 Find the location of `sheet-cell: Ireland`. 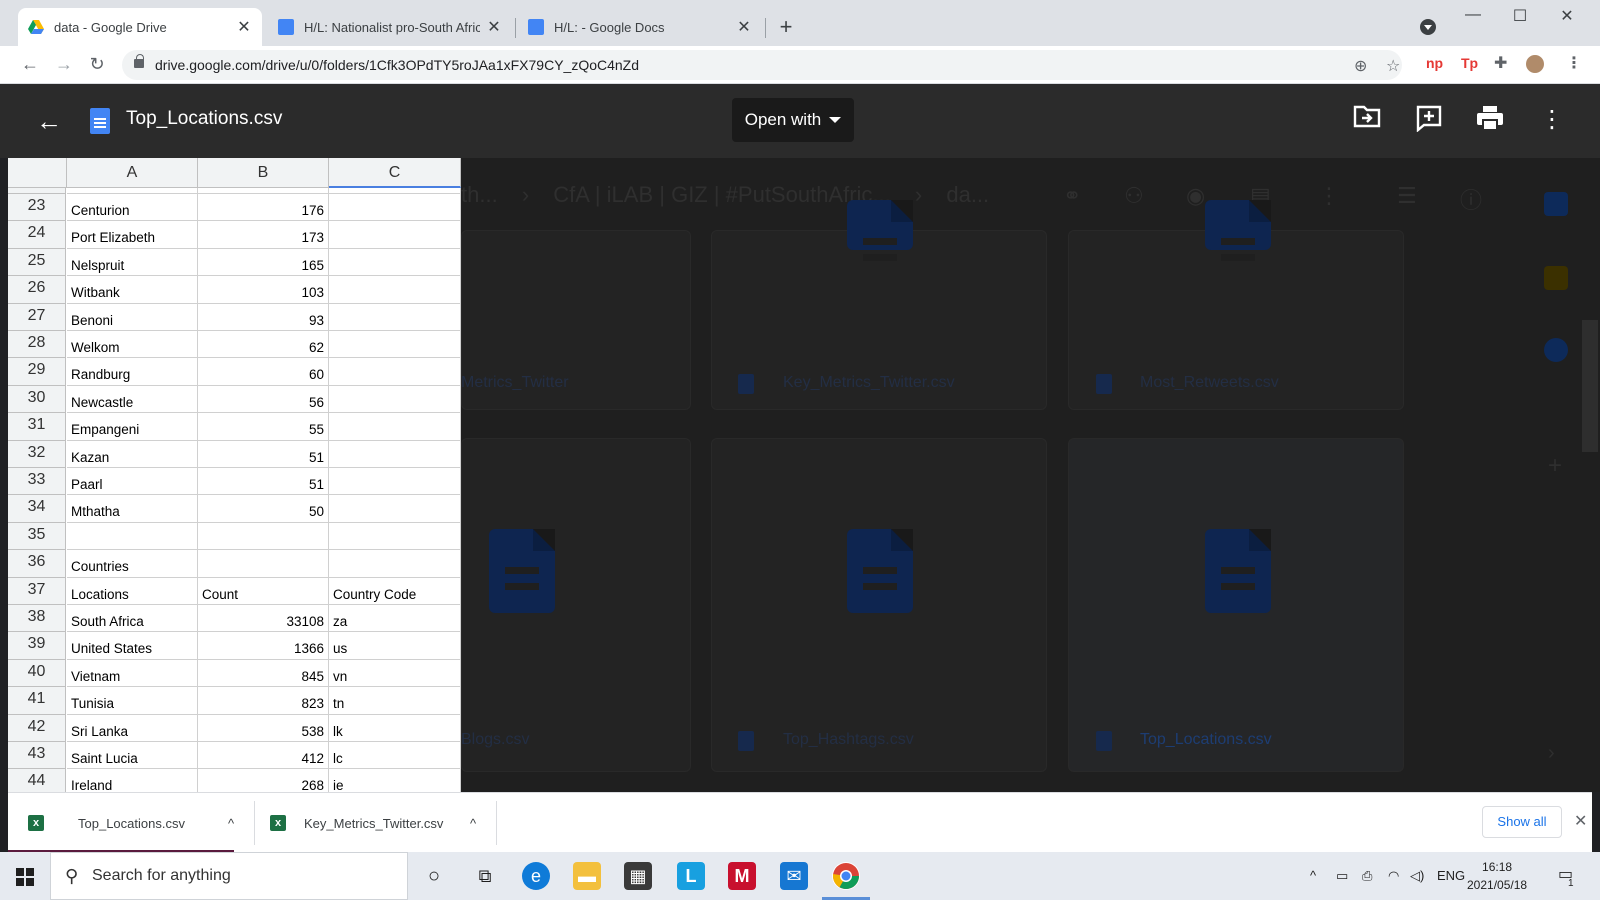

sheet-cell: Ireland is located at coordinates (132, 780).